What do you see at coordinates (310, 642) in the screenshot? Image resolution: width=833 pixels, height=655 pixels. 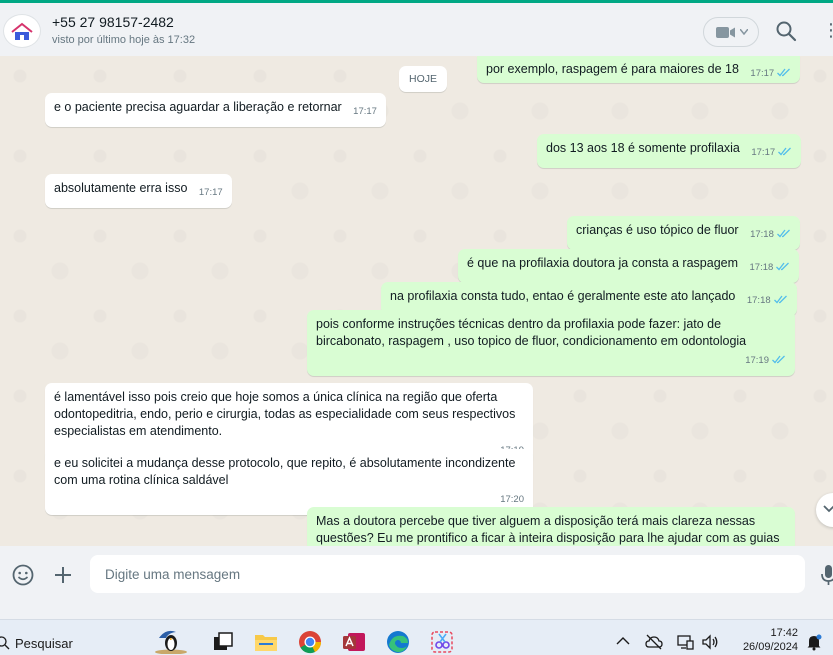 I see `chrome-icon` at bounding box center [310, 642].